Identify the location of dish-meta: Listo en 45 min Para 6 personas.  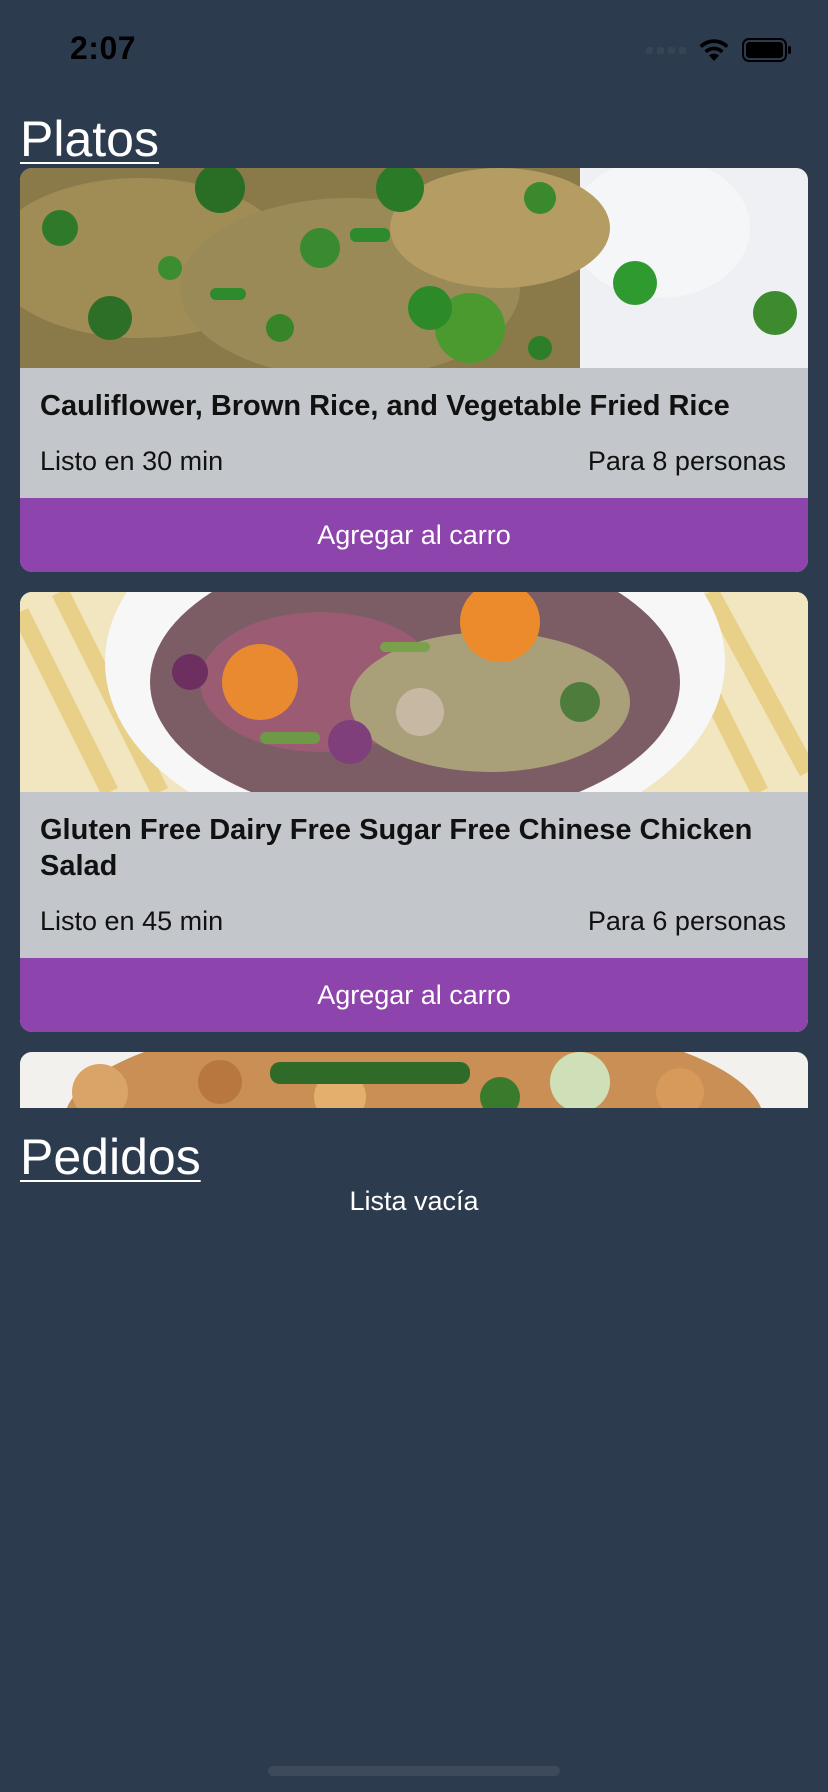
(413, 921).